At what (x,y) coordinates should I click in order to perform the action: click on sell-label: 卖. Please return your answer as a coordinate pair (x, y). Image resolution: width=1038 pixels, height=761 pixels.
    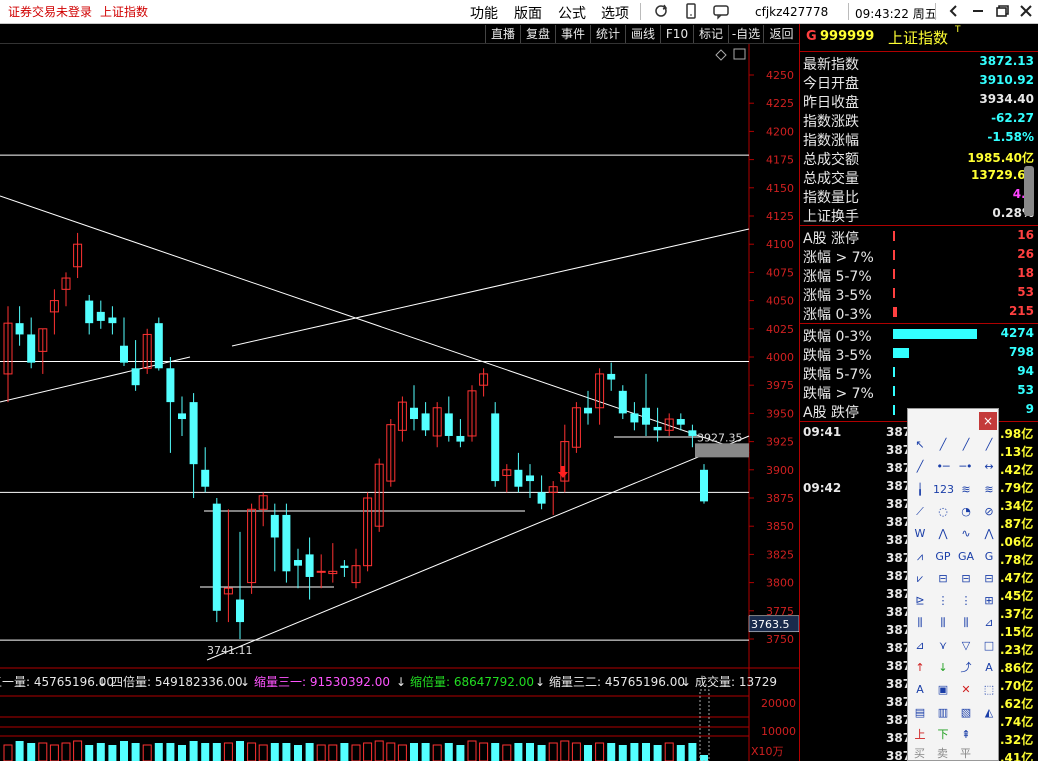
    Looking at the image, I should click on (942, 753).